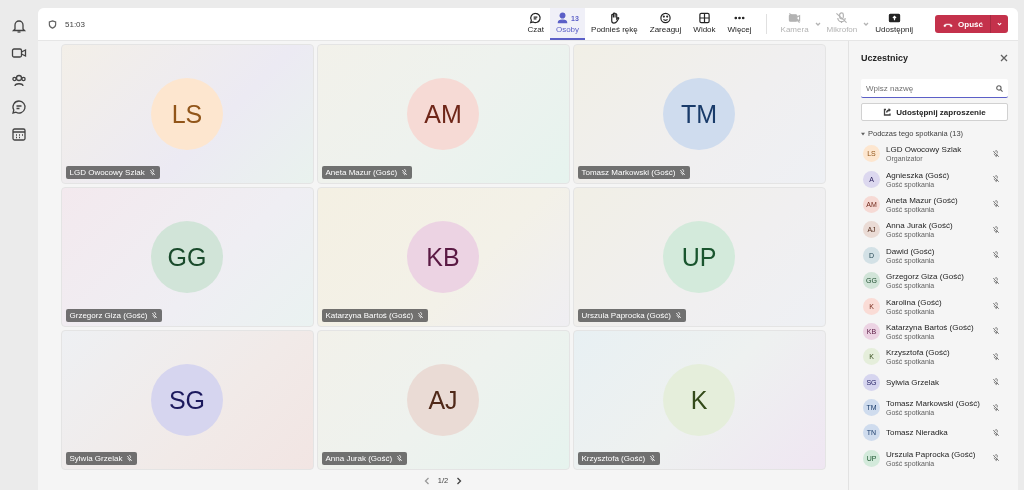 Image resolution: width=1024 pixels, height=490 pixels. Describe the element at coordinates (739, 24) in the screenshot. I see `toolbar-button: Więcej` at that location.